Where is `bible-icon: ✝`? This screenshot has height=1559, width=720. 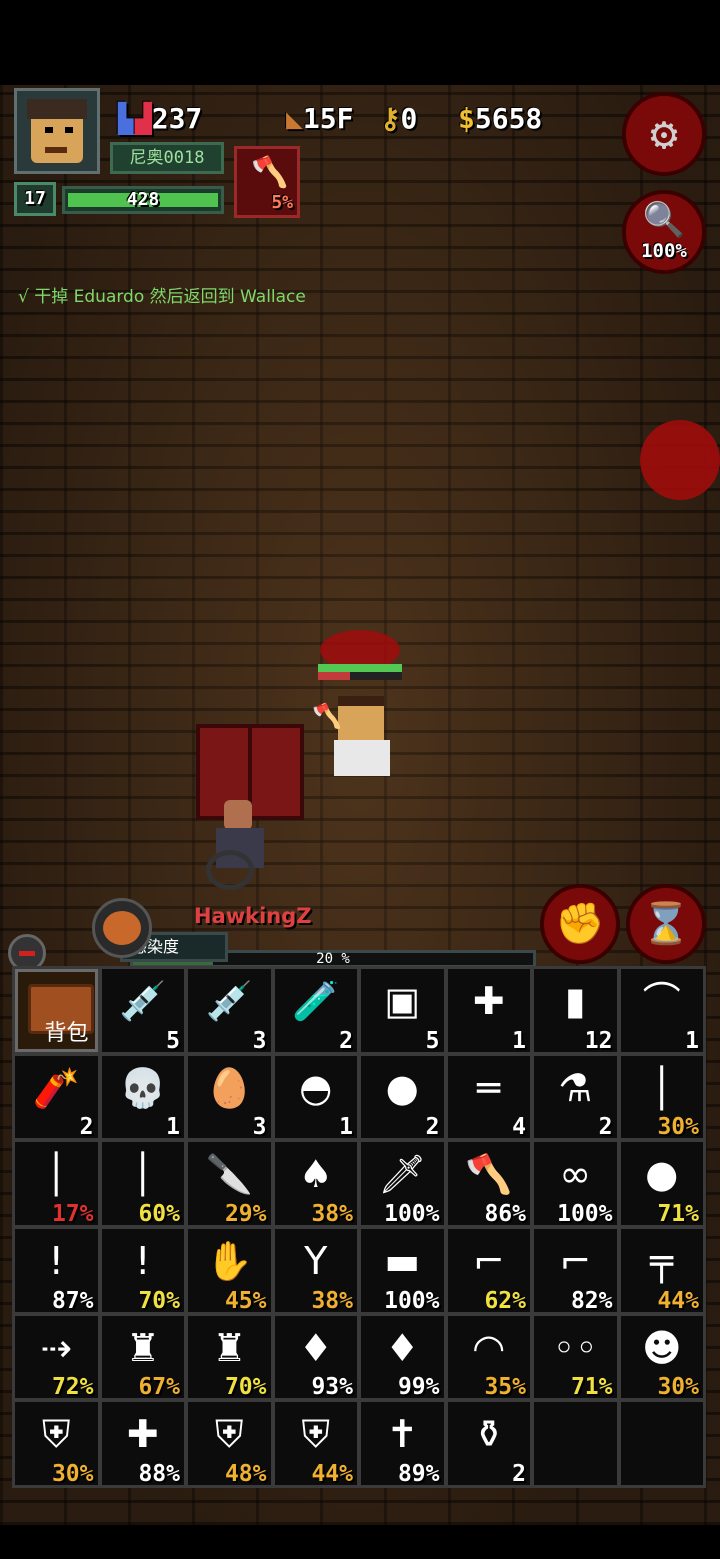
bible-icon: ✝ is located at coordinates (402, 1434).